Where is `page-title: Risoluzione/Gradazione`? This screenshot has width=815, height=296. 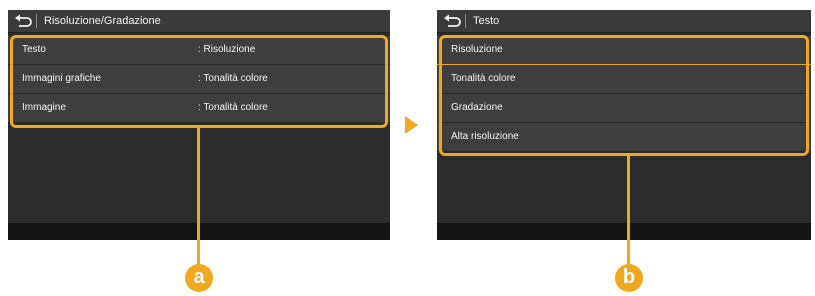
page-title: Risoluzione/Gradazione is located at coordinates (102, 21).